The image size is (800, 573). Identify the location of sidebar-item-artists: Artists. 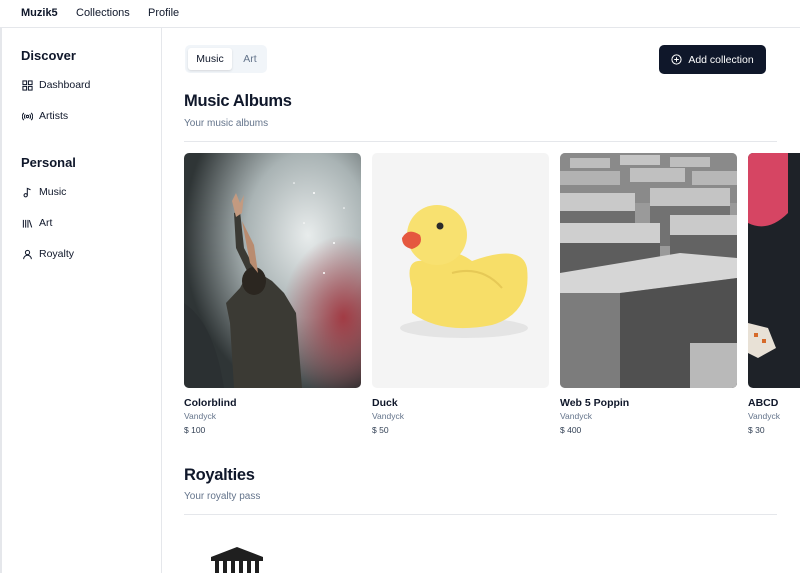
(86, 116).